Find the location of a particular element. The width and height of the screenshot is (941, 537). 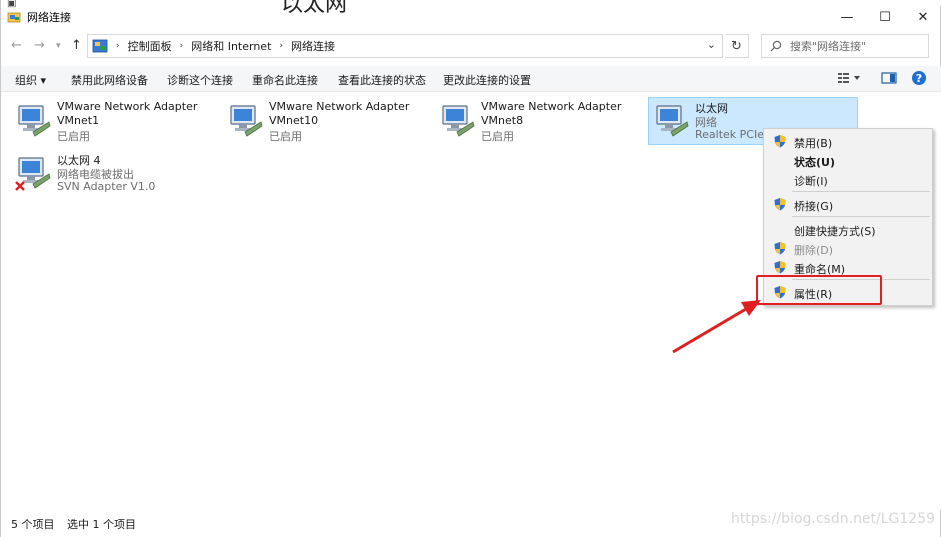

forward-arrow-icon: → is located at coordinates (39, 45).